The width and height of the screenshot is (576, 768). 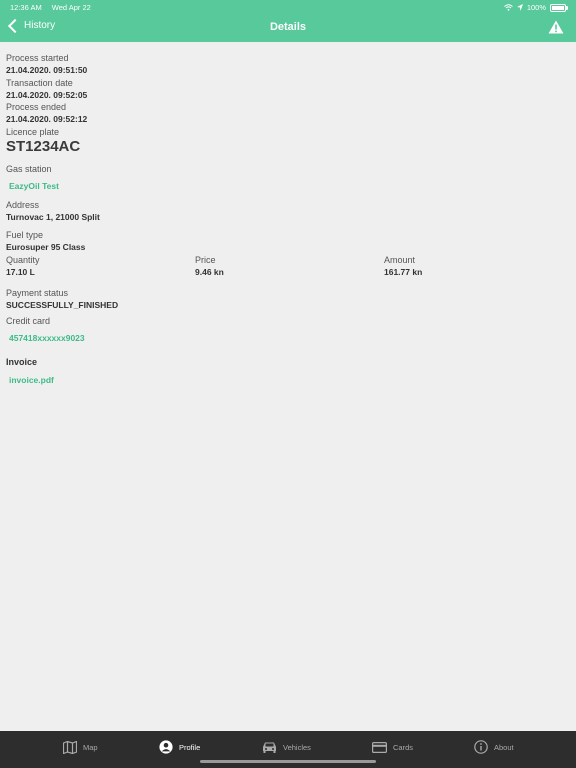 What do you see at coordinates (46, 64) in the screenshot?
I see `process-started-field: Process started 21.04.2020. 09:51:50` at bounding box center [46, 64].